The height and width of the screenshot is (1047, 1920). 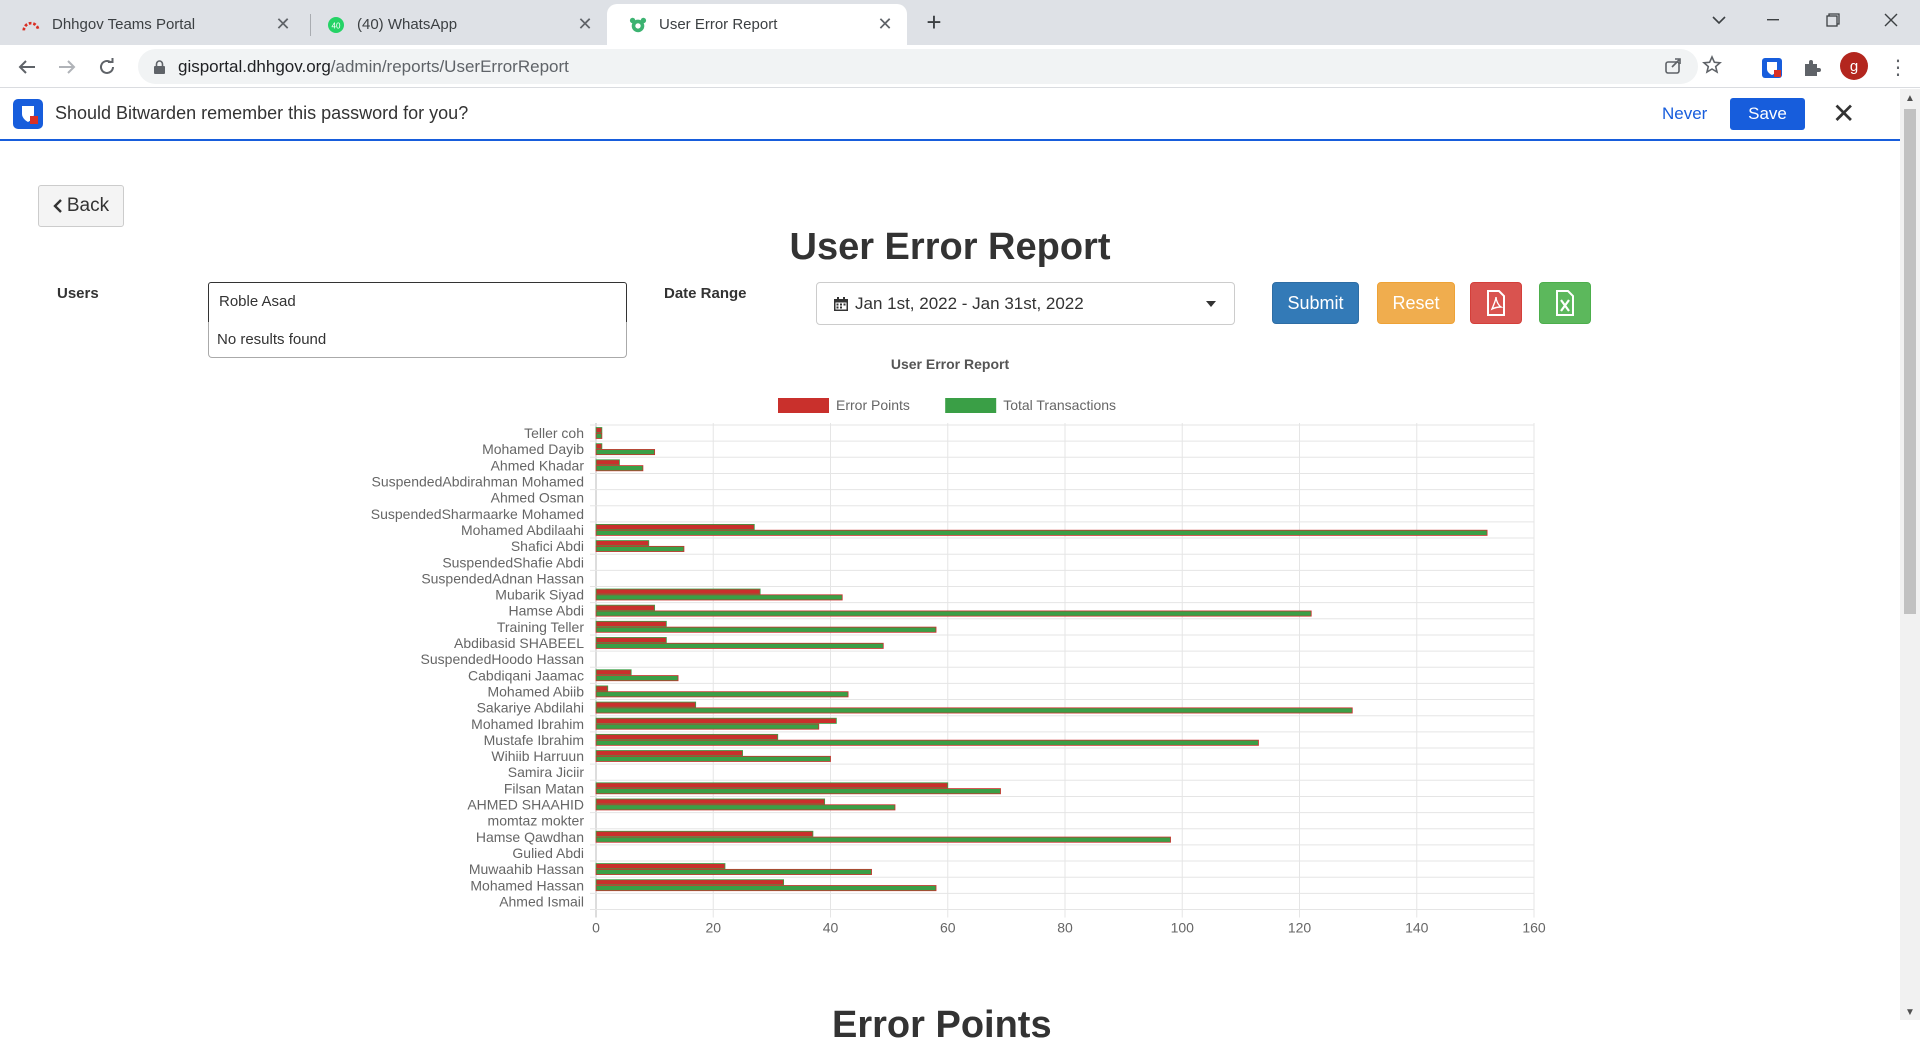 What do you see at coordinates (1183, 928) in the screenshot?
I see `x-tick-label: 100` at bounding box center [1183, 928].